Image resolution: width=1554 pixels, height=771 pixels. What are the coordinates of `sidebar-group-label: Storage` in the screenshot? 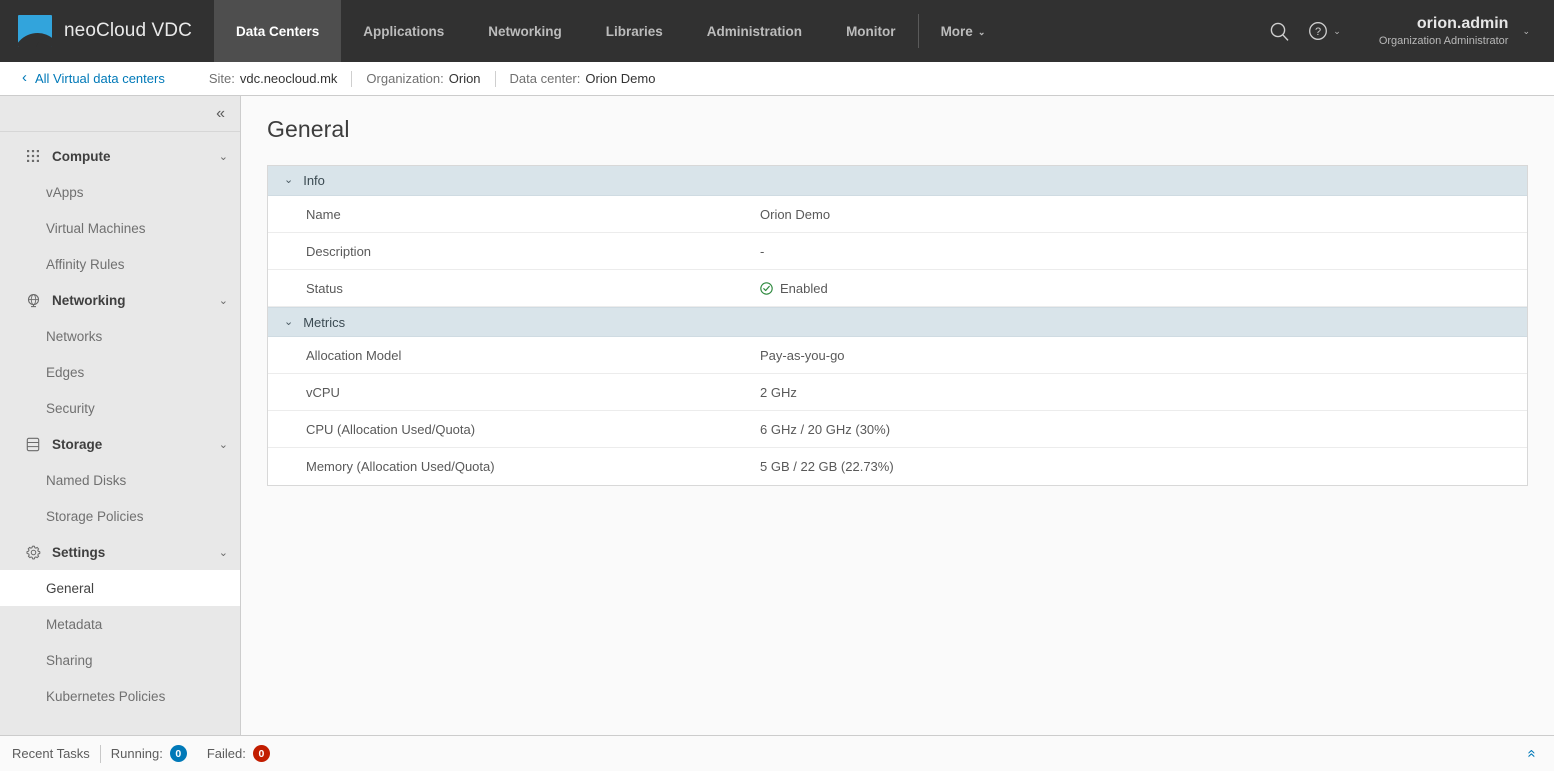 It's located at (77, 444).